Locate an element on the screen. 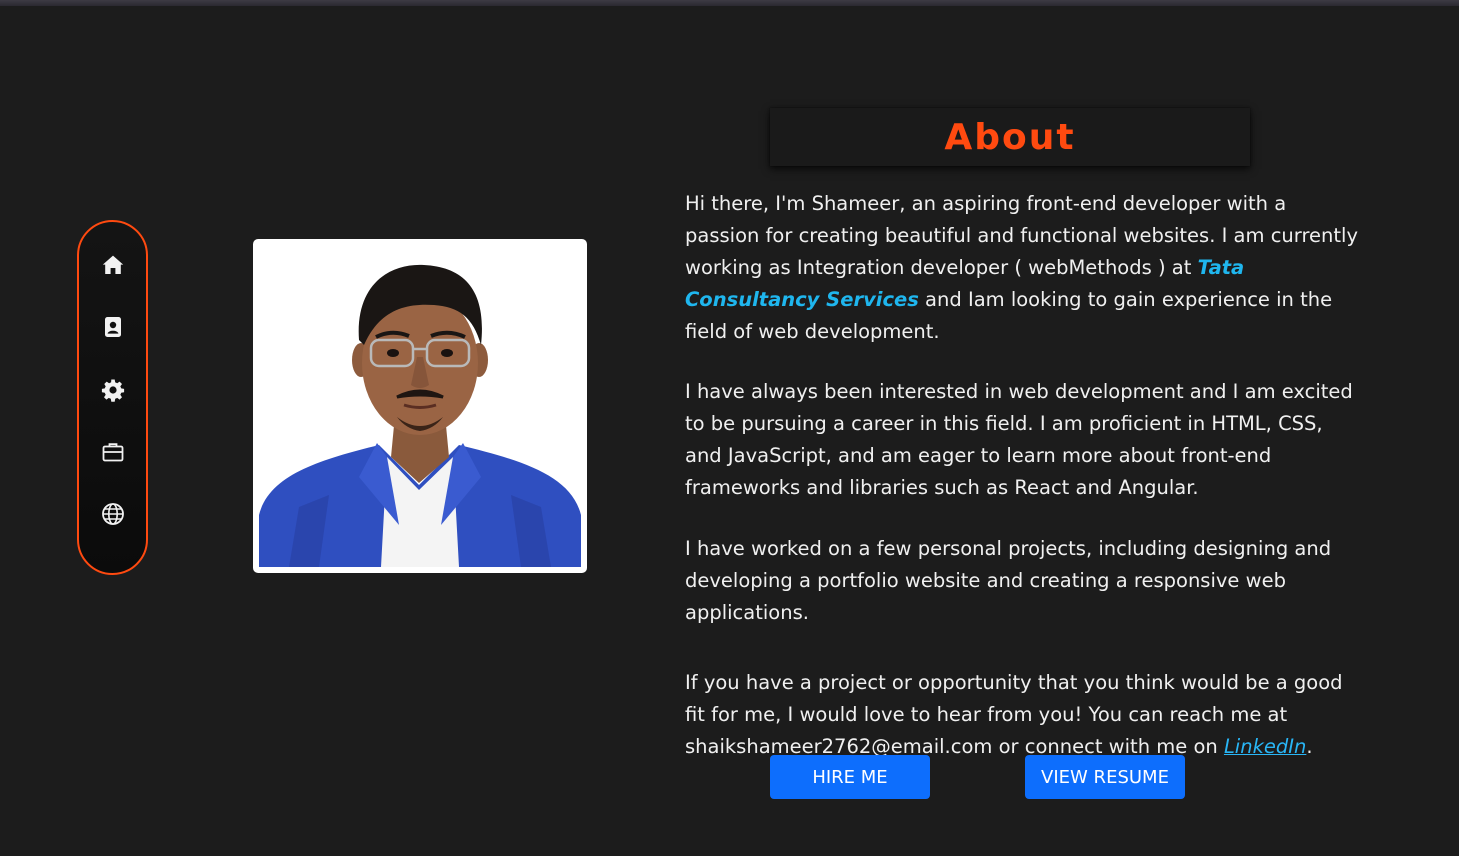 The image size is (1459, 856). profile-photo-frame is located at coordinates (420, 406).